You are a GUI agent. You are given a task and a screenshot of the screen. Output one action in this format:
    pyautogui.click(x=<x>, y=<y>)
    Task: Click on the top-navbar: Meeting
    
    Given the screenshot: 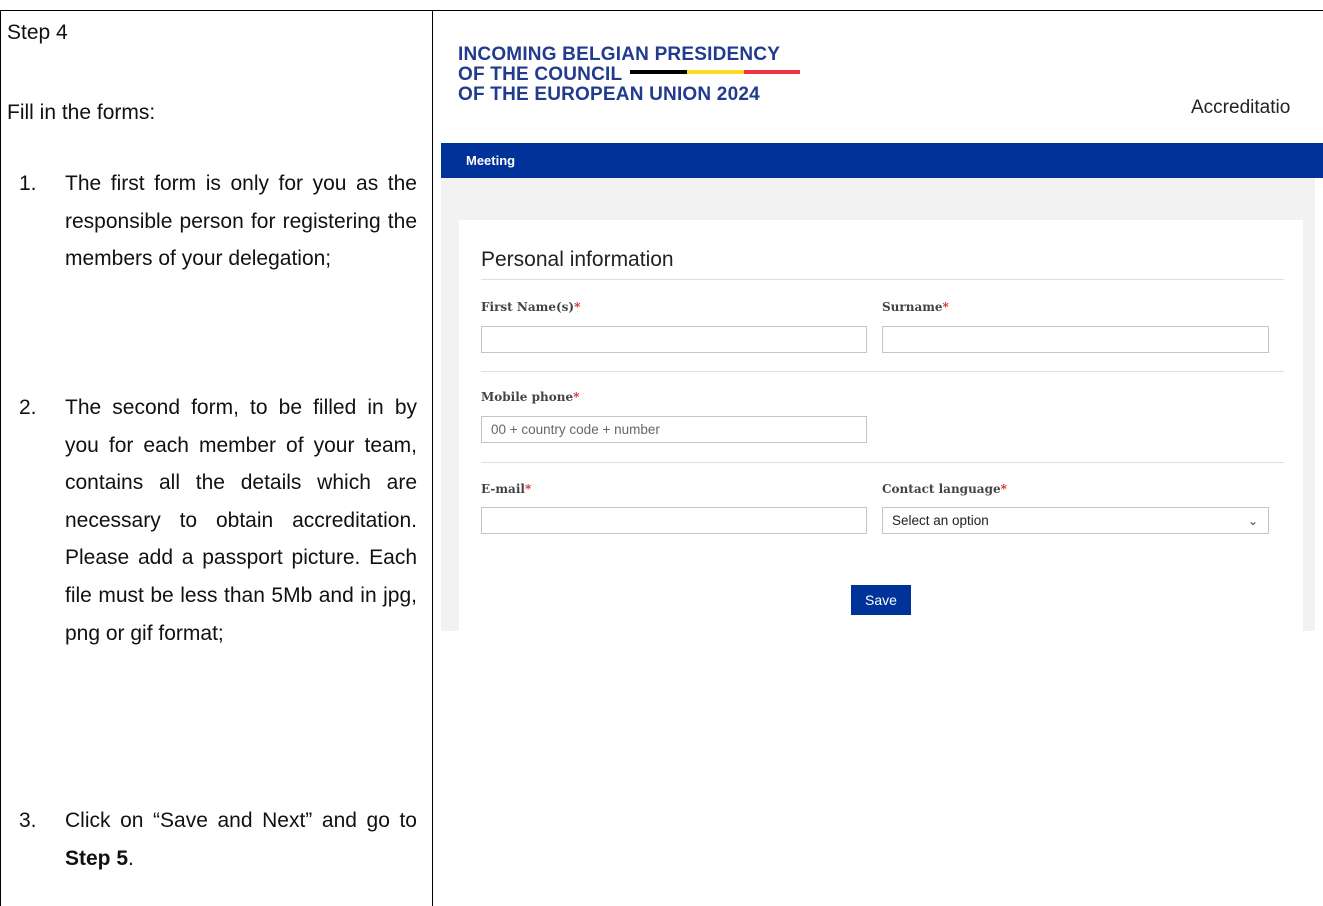 What is the action you would take?
    pyautogui.click(x=882, y=160)
    